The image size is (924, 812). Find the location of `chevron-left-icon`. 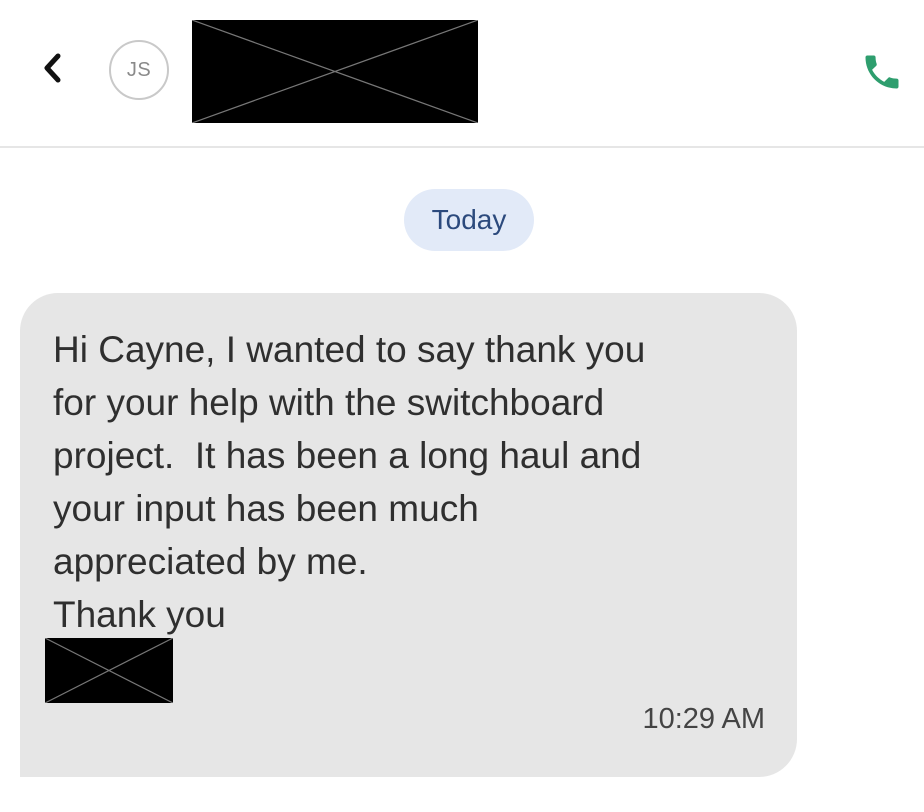

chevron-left-icon is located at coordinates (52, 68).